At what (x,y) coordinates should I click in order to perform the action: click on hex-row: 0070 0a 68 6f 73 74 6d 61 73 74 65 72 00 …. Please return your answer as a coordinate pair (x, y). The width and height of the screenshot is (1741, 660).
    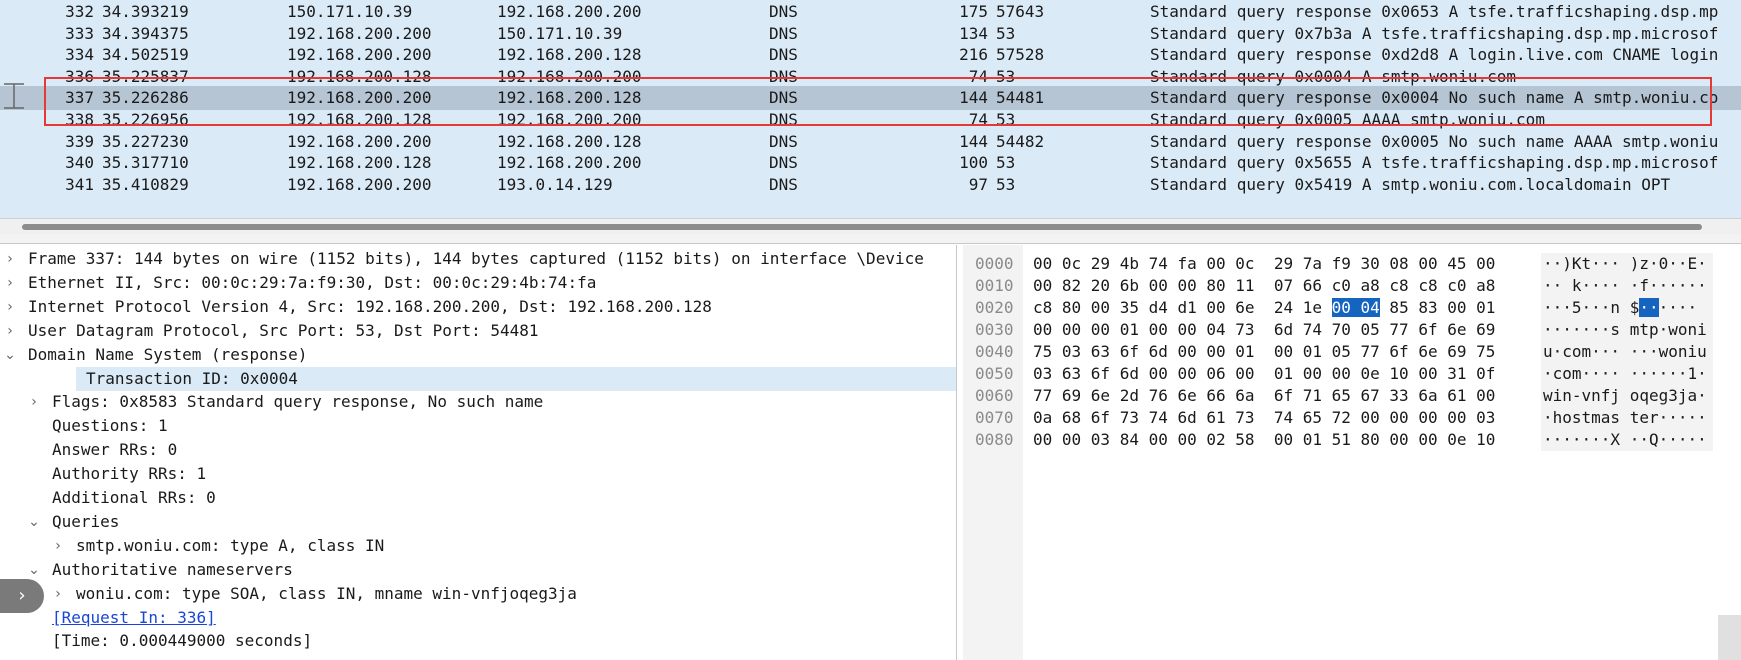
    Looking at the image, I should click on (1352, 418).